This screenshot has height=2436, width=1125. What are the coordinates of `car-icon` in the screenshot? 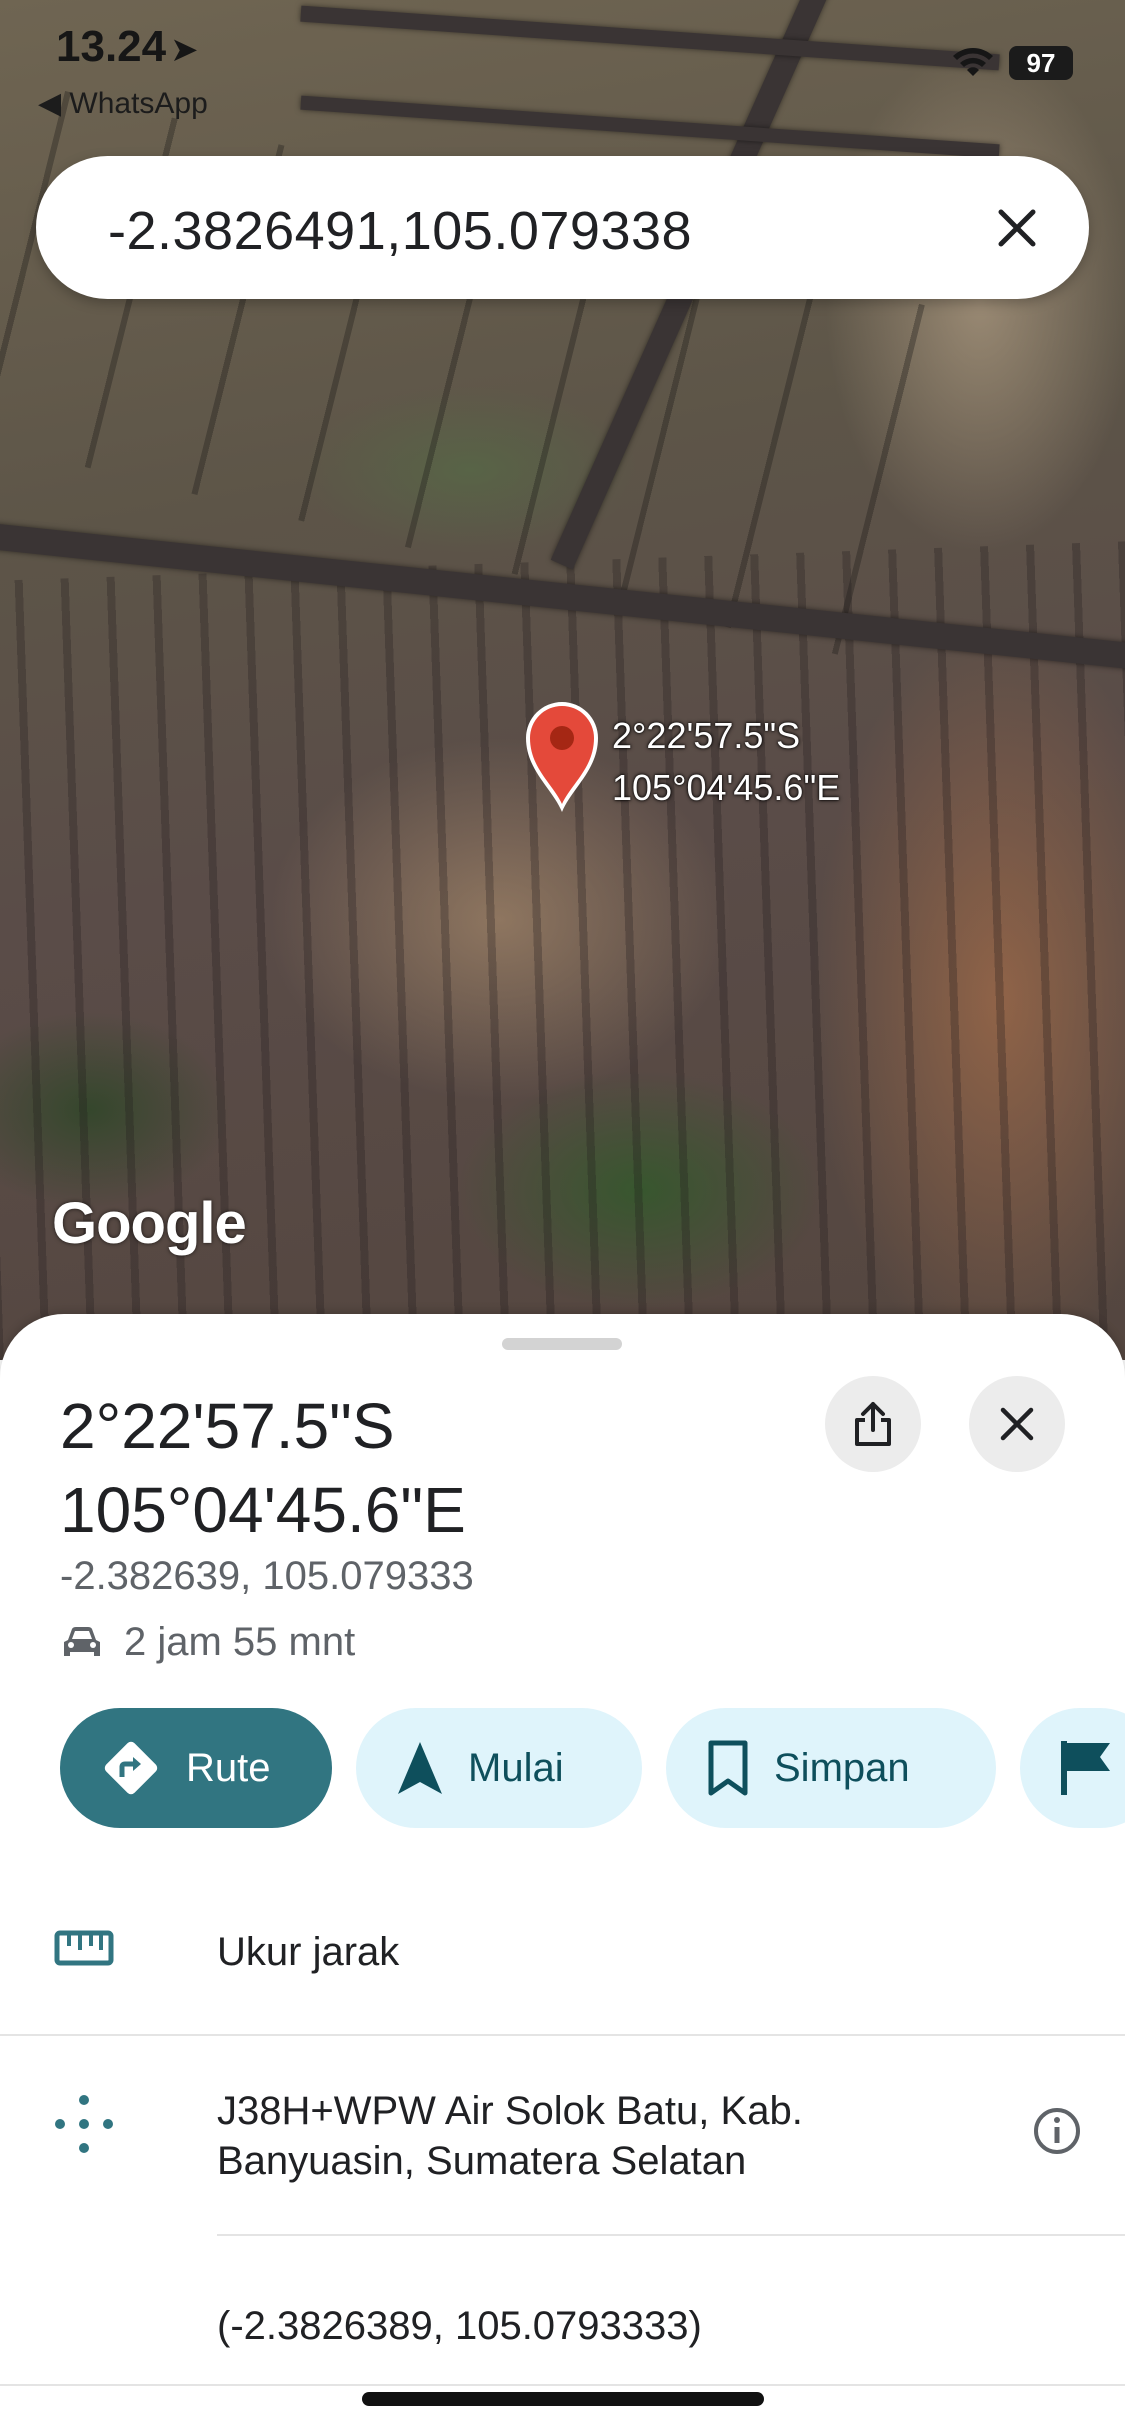 It's located at (82, 1641).